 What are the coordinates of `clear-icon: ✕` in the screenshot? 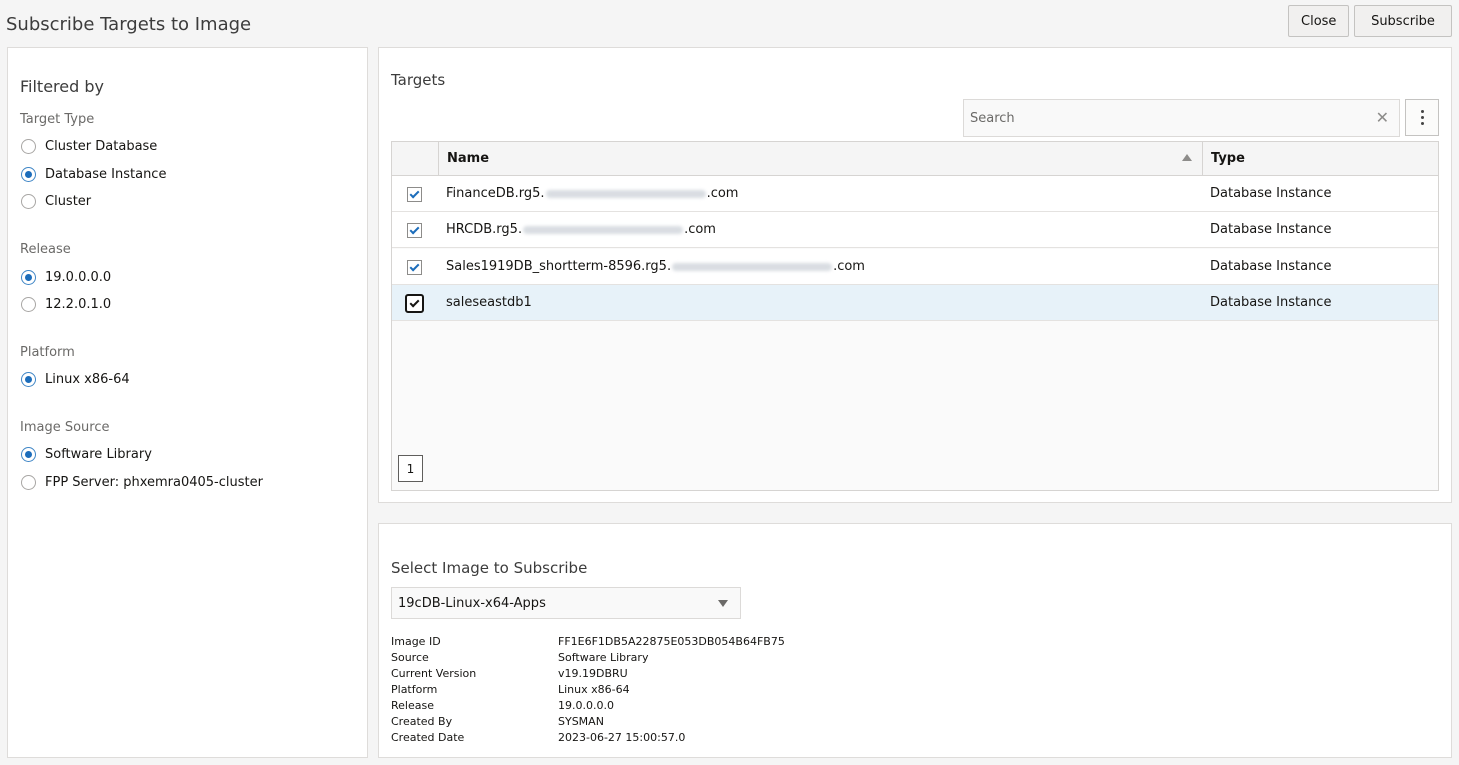 It's located at (1382, 117).